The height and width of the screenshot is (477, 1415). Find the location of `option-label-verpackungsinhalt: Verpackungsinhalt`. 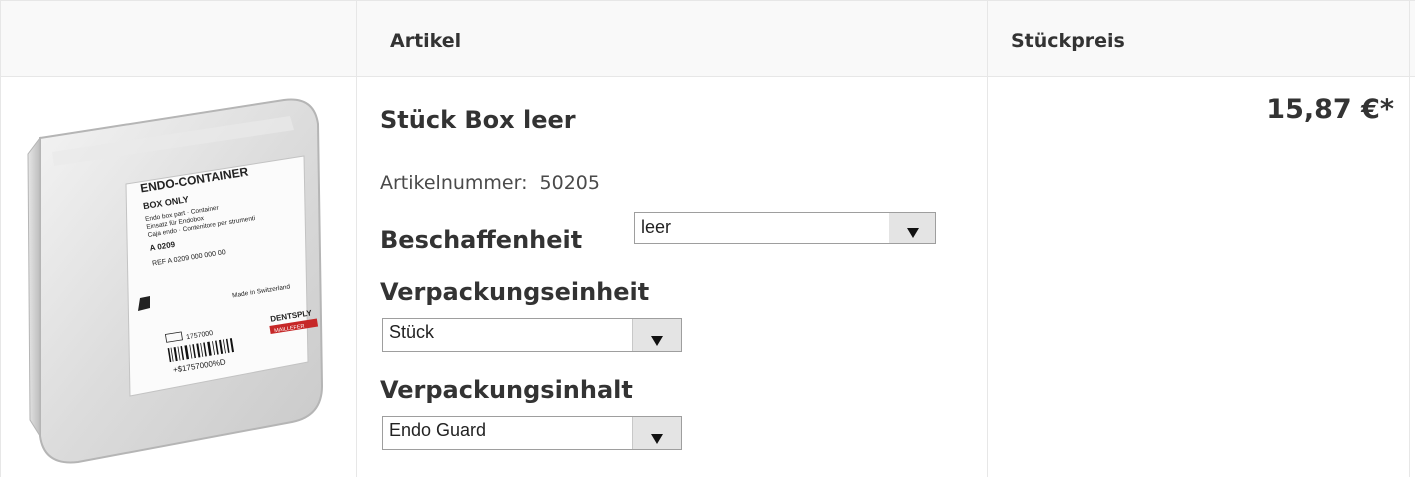

option-label-verpackungsinhalt: Verpackungsinhalt is located at coordinates (506, 390).